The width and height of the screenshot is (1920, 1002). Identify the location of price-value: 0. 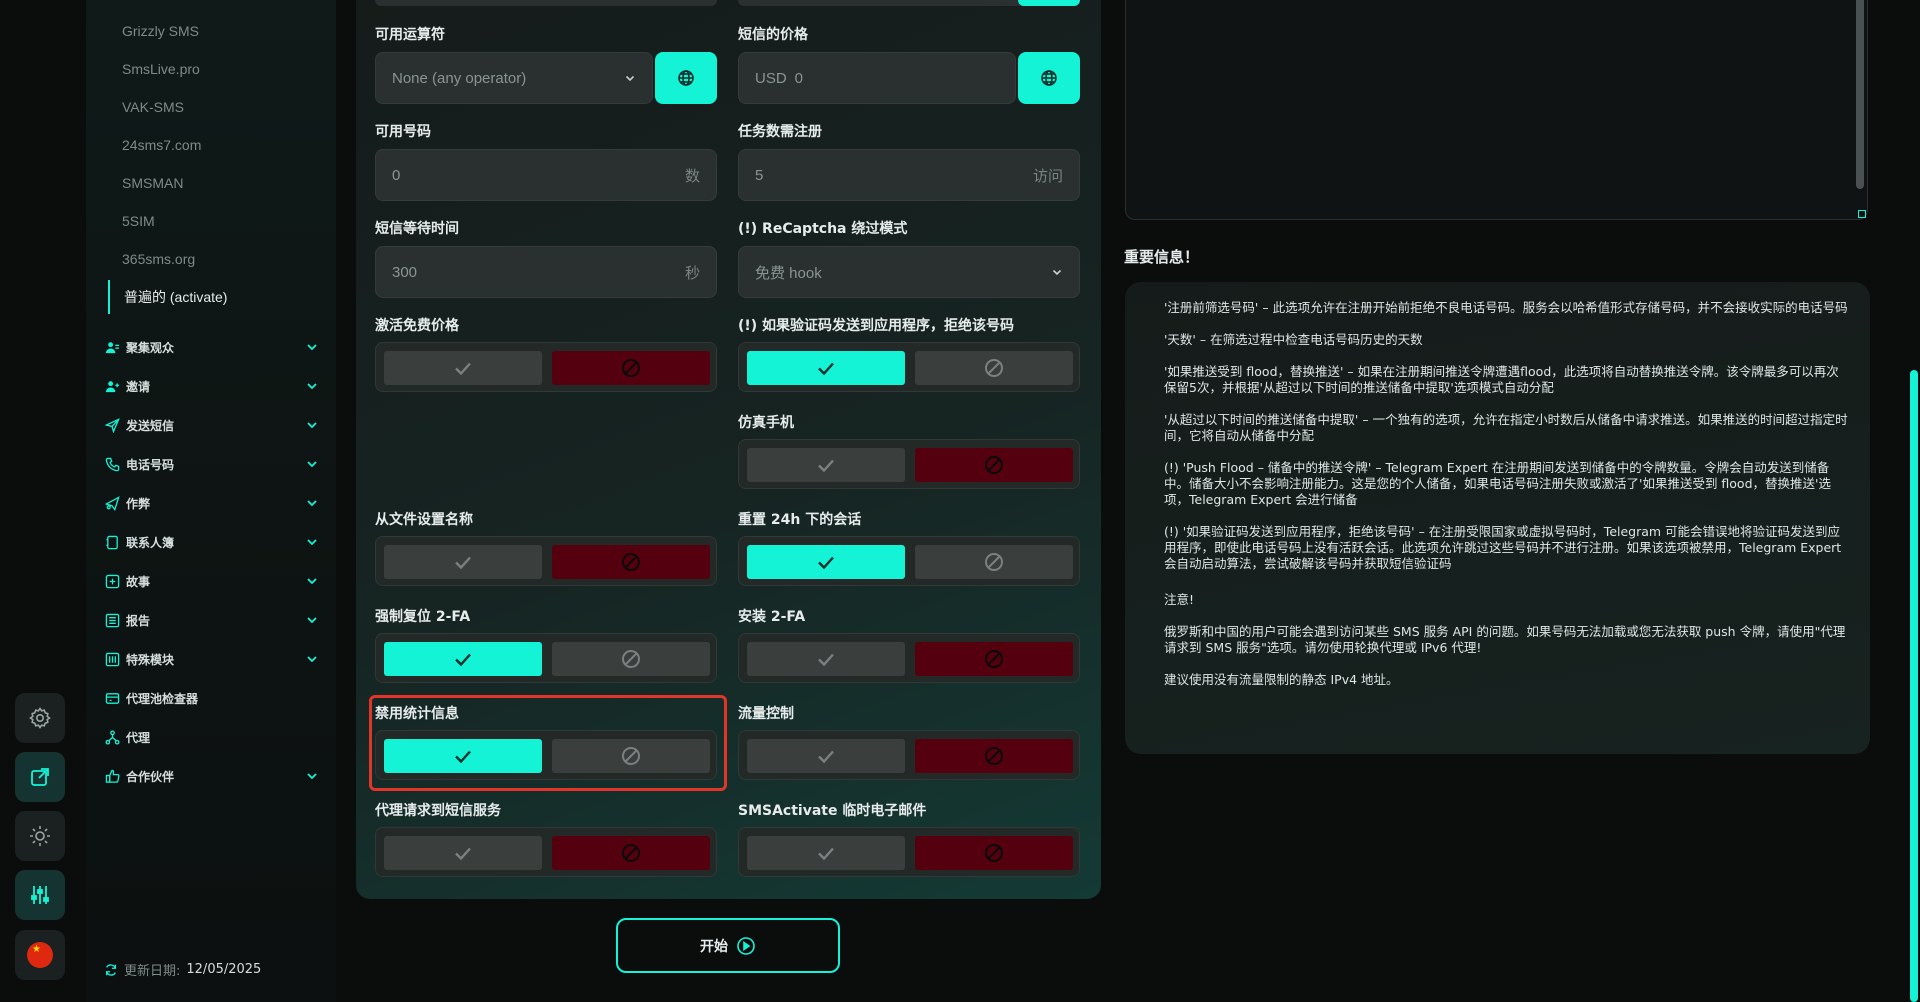
(799, 78).